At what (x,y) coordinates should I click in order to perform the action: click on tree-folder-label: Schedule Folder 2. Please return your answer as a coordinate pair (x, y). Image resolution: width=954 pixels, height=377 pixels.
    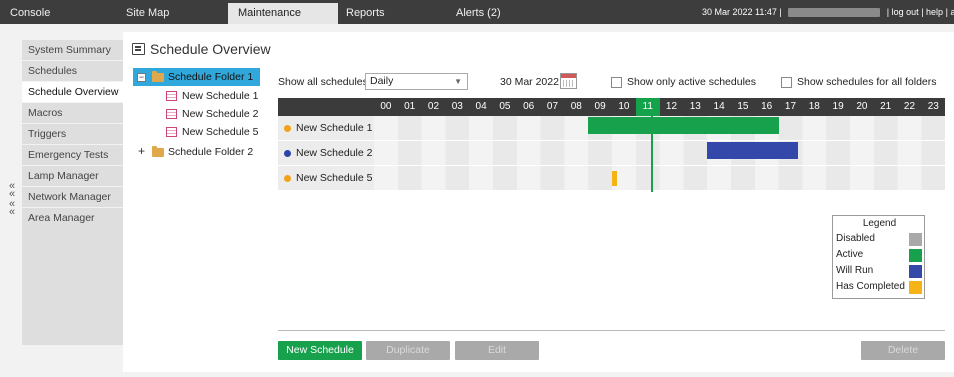
    Looking at the image, I should click on (211, 152).